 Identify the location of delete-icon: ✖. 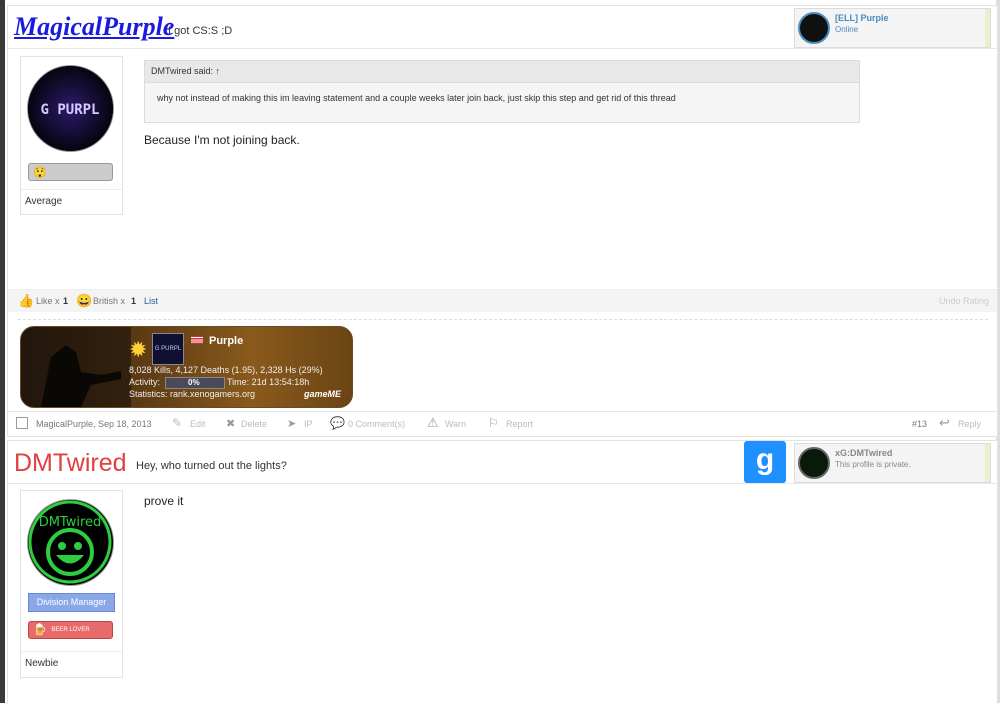
(231, 424).